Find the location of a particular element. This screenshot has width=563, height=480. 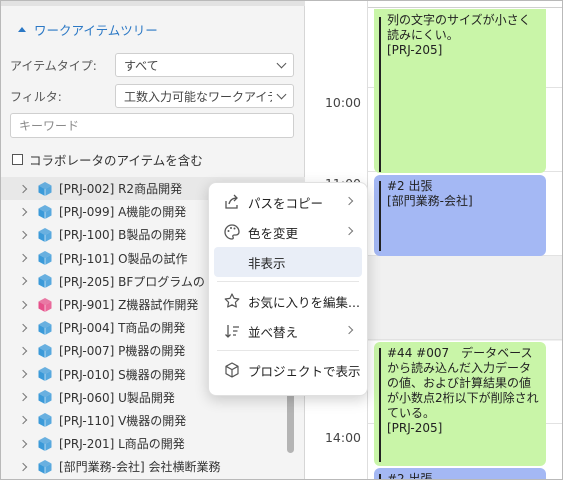

menu-item-copy-path: パスをコピー is located at coordinates (288, 202).